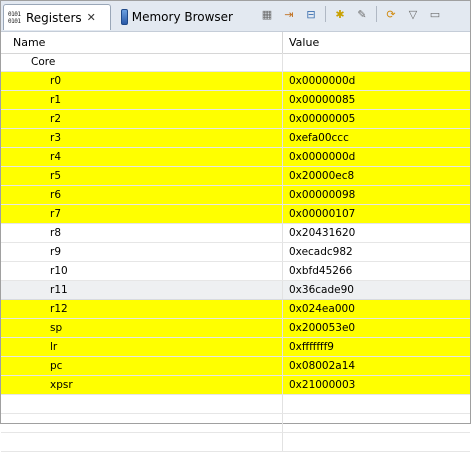 The width and height of the screenshot is (471, 452). I want to click on register-name: r5, so click(55, 176).